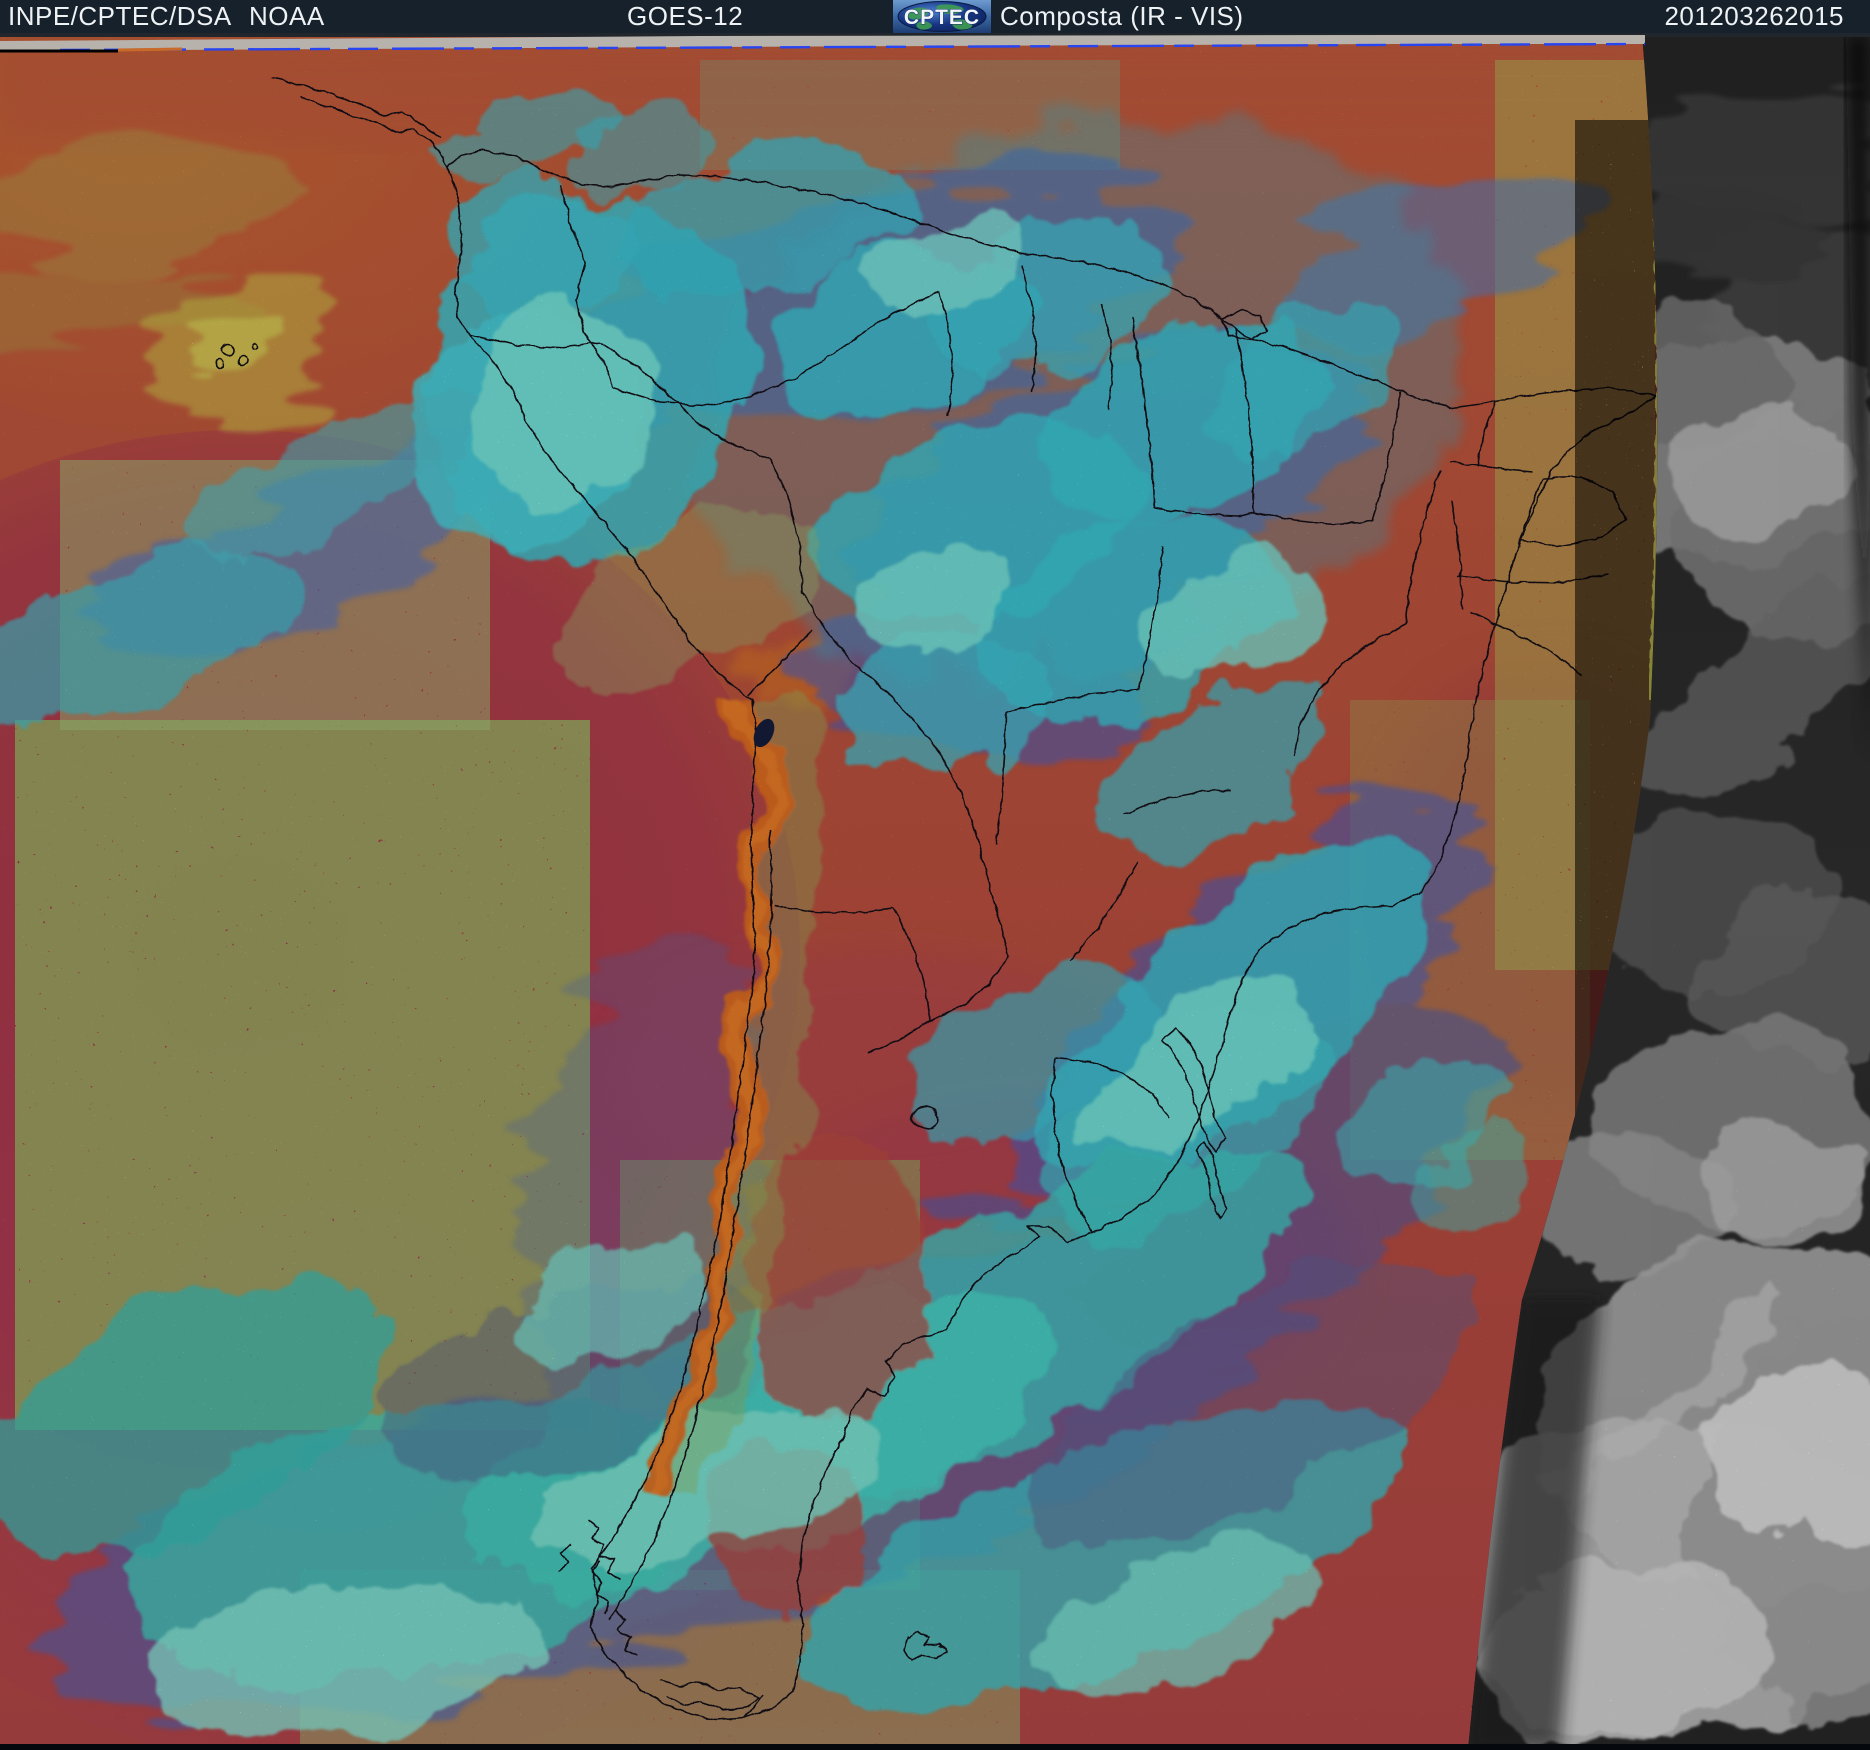 The height and width of the screenshot is (1750, 1870). What do you see at coordinates (935, 1747) in the screenshot?
I see `bottom-black-strip` at bounding box center [935, 1747].